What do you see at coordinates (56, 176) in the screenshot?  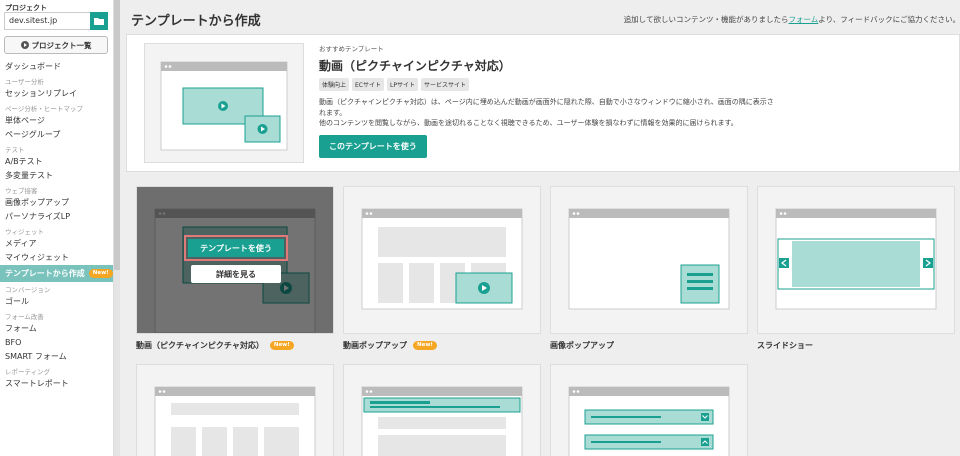 I see `sidebar-item: 多変量テスト` at bounding box center [56, 176].